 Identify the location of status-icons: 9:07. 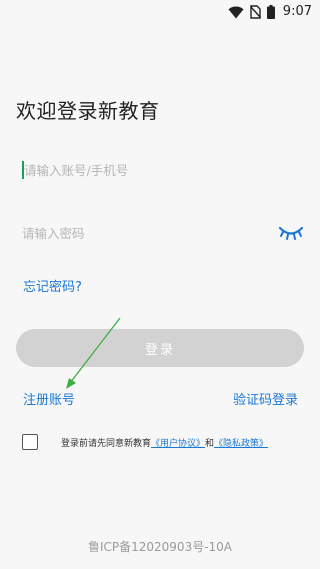
(270, 12).